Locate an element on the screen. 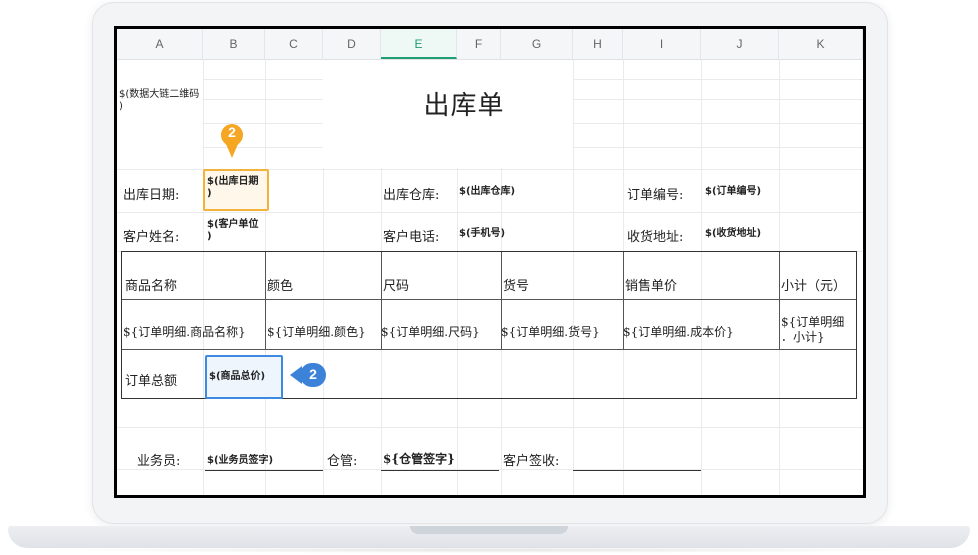  header-product-name: 商品名称 is located at coordinates (151, 286).